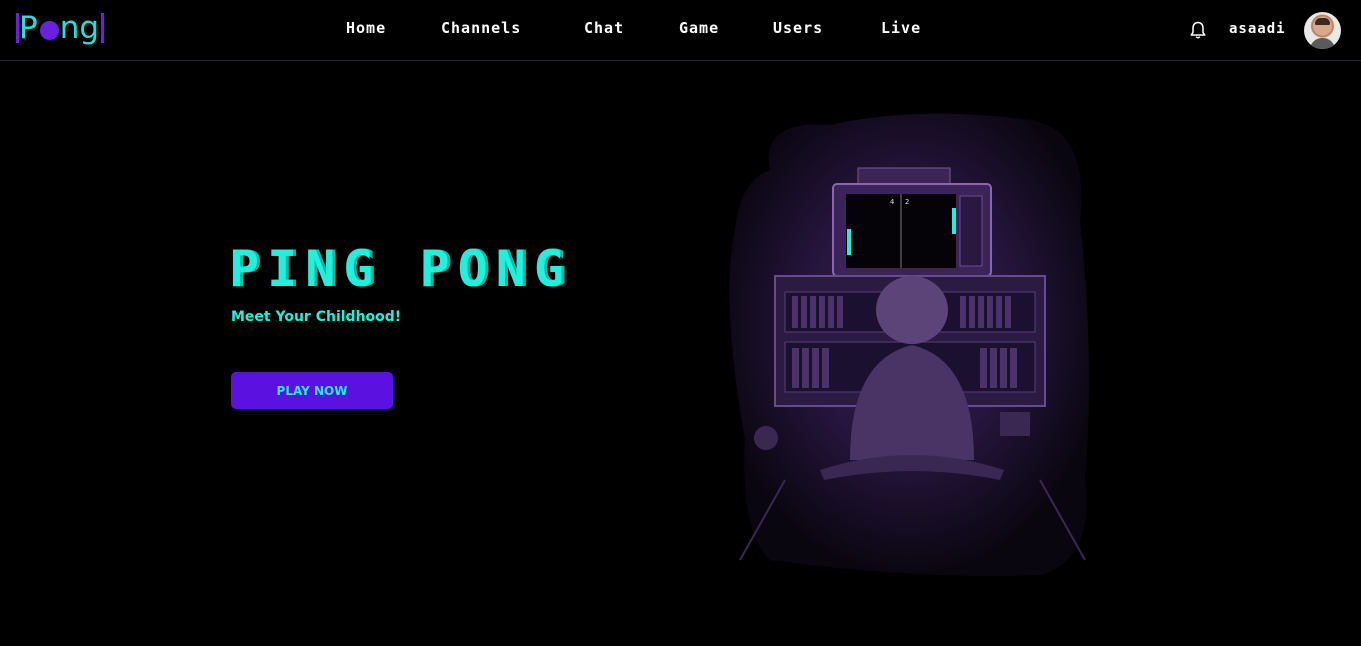  I want to click on bell-icon, so click(1198, 30).